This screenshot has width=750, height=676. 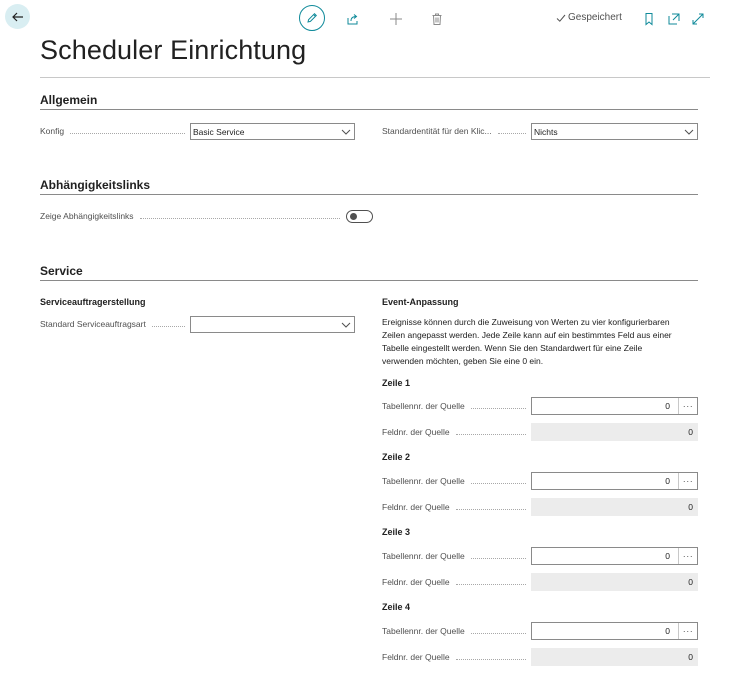 I want to click on line-2-table-input: 0 ···, so click(x=614, y=481).